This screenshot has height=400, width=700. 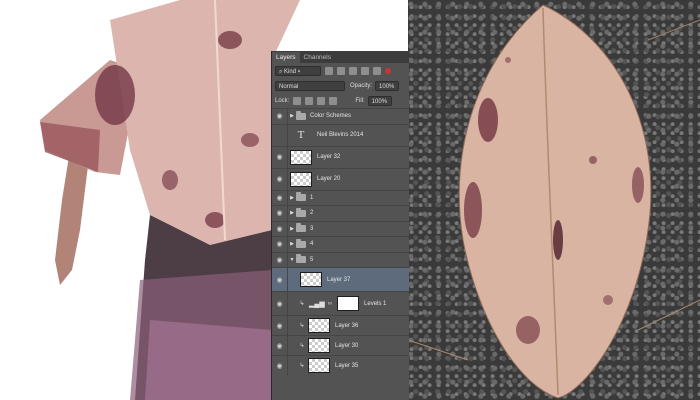 I want to click on layer-name: Layer 37, so click(x=339, y=279).